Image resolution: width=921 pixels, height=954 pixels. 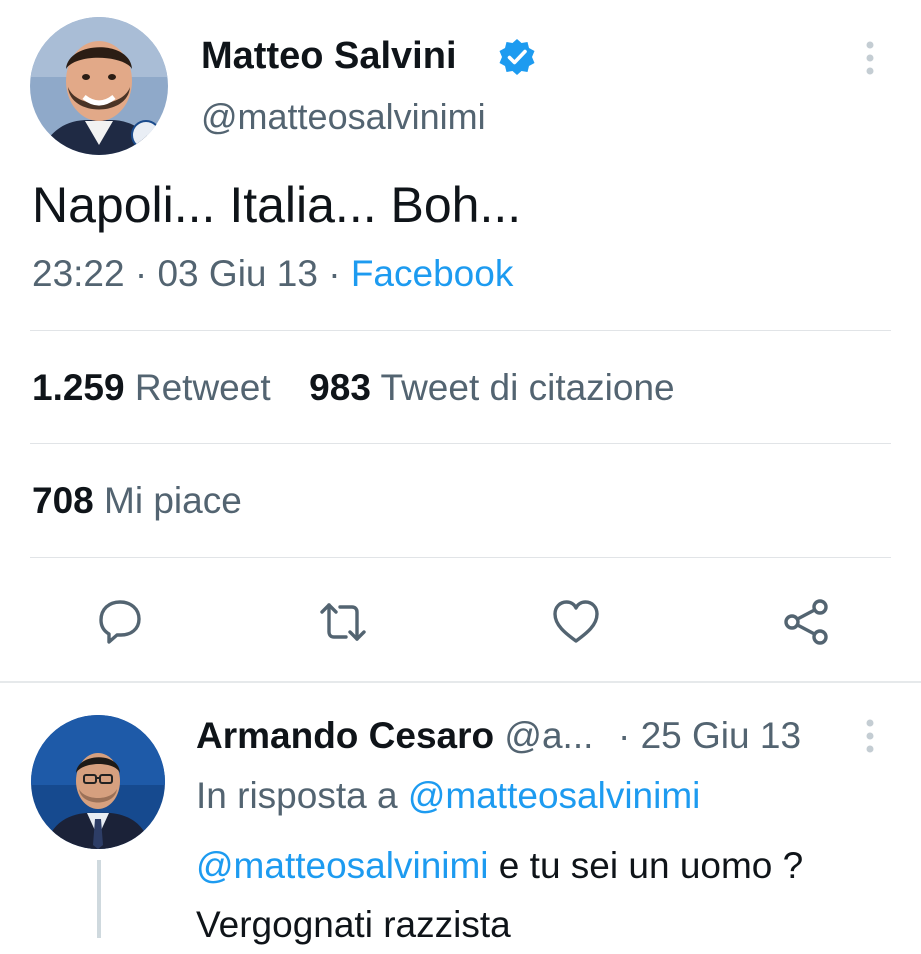 I want to click on section-divider, so click(x=460, y=682).